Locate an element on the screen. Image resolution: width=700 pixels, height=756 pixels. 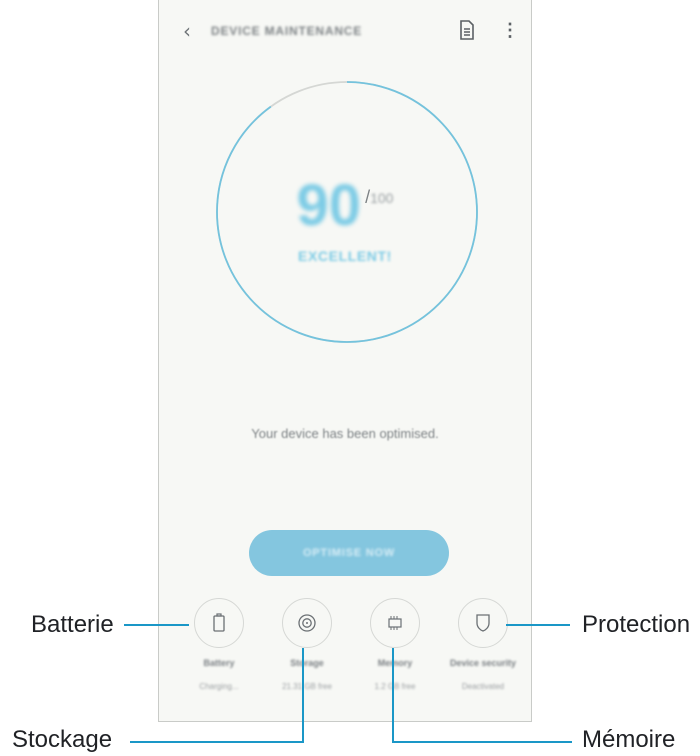
memory-icon is located at coordinates (395, 623).